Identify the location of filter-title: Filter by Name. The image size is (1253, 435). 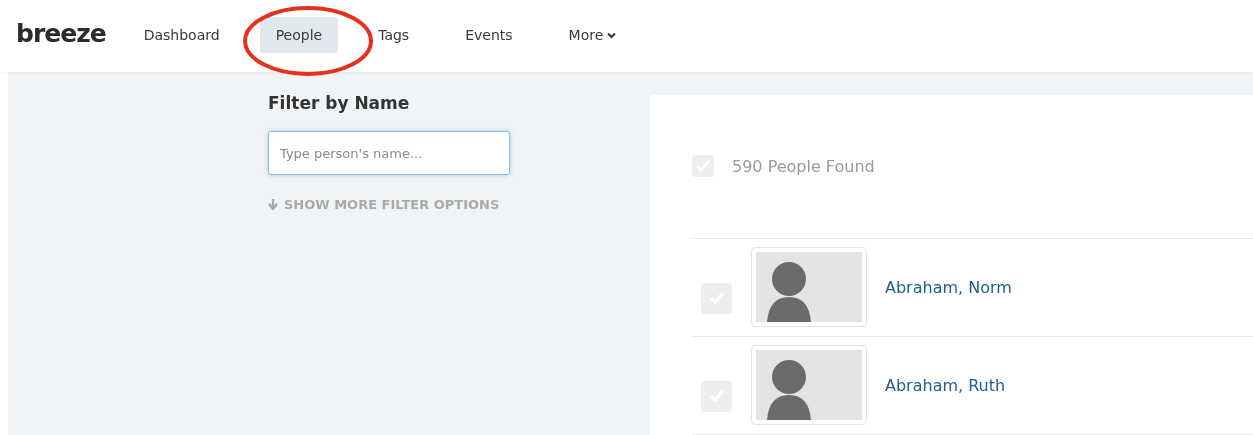
(339, 103).